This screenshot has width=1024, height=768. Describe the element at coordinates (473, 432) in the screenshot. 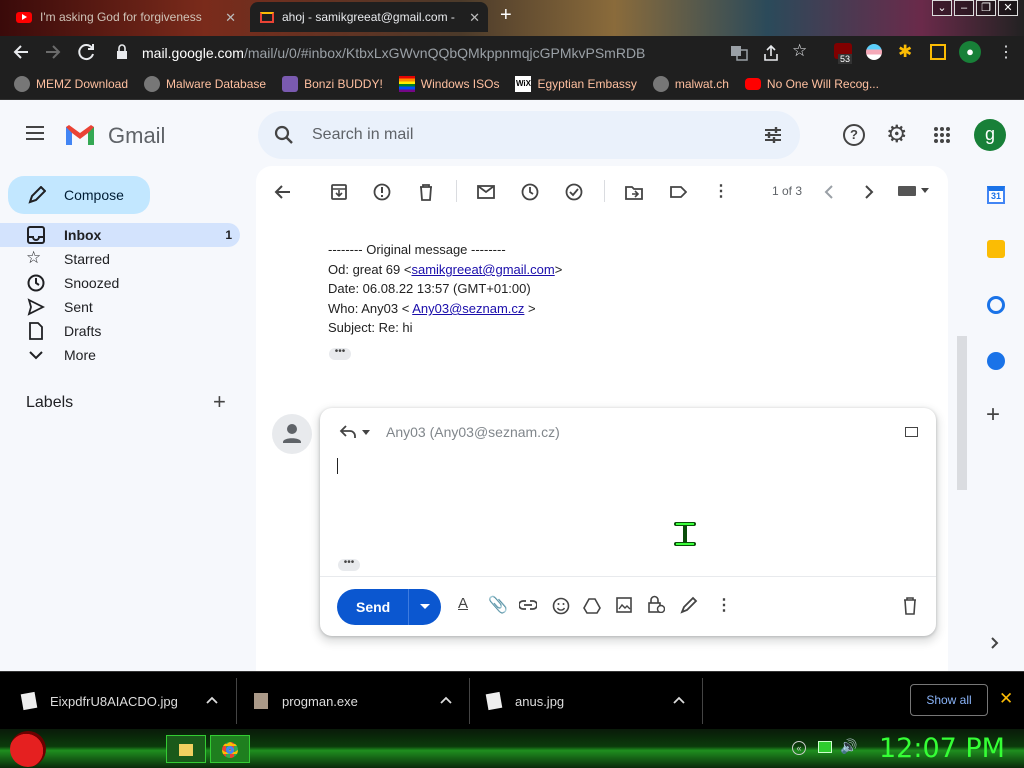

I see `reply-recipient: Any03 (Any03@seznam.cz)` at that location.